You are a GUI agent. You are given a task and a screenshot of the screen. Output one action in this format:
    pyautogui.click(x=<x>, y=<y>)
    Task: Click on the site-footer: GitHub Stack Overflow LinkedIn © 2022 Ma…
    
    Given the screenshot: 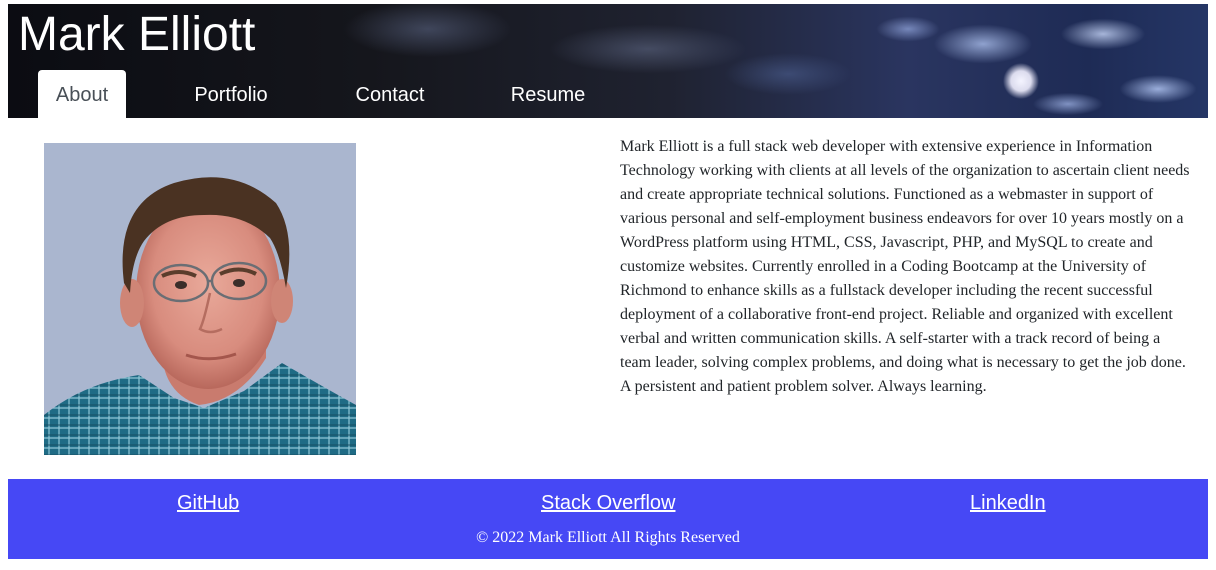 What is the action you would take?
    pyautogui.click(x=608, y=519)
    